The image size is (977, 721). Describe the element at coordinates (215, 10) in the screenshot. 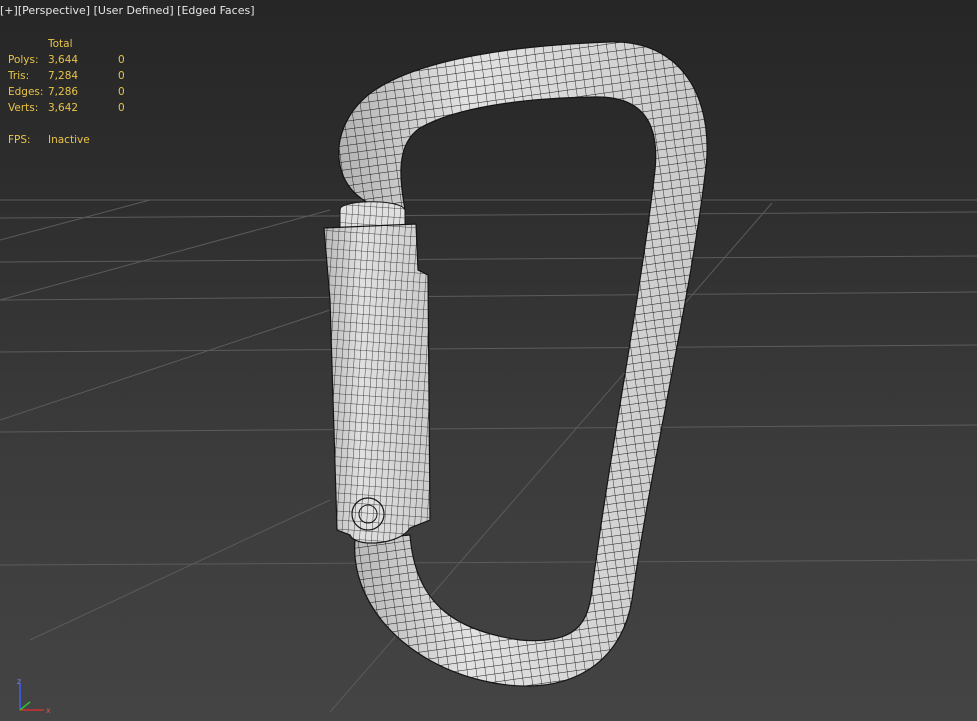

I see `viewport-shading-mode: [Edged Faces]` at that location.